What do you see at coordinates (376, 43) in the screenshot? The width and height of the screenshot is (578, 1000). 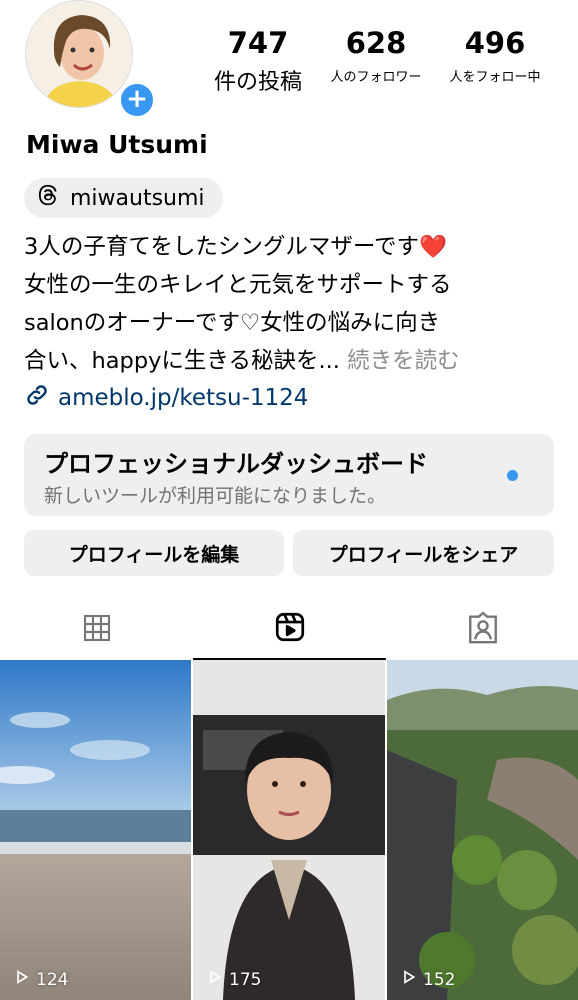 I see `followers-count: 628` at bounding box center [376, 43].